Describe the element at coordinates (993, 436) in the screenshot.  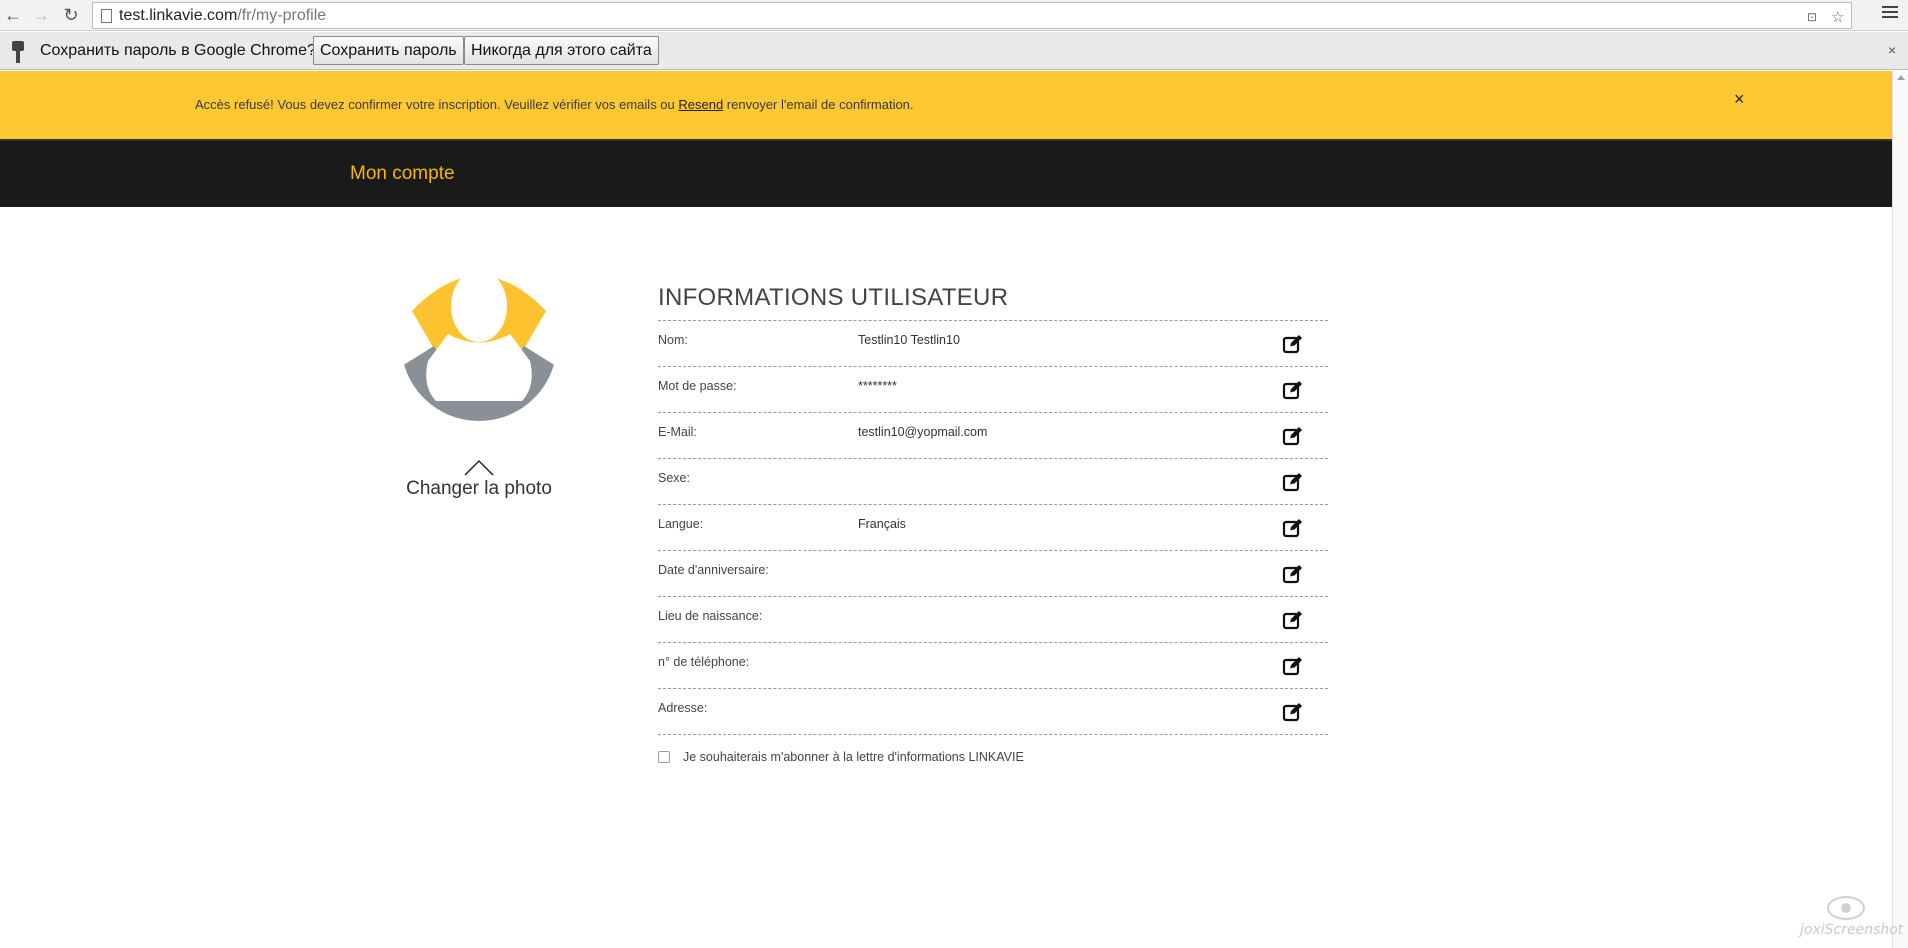
I see `info-row: E-Mail: testlin10@yopmail.com` at that location.